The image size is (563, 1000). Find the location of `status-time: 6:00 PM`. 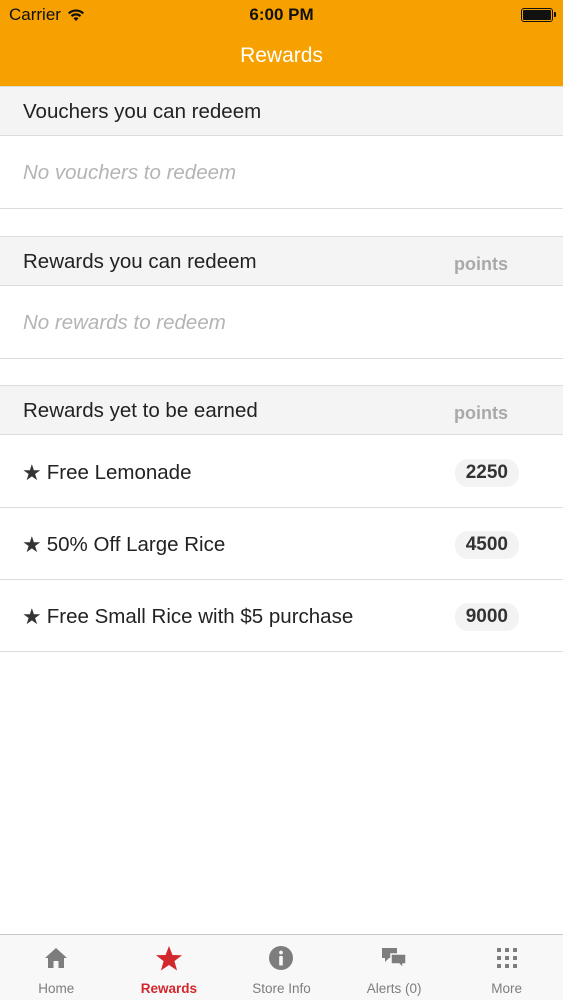

status-time: 6:00 PM is located at coordinates (281, 14).